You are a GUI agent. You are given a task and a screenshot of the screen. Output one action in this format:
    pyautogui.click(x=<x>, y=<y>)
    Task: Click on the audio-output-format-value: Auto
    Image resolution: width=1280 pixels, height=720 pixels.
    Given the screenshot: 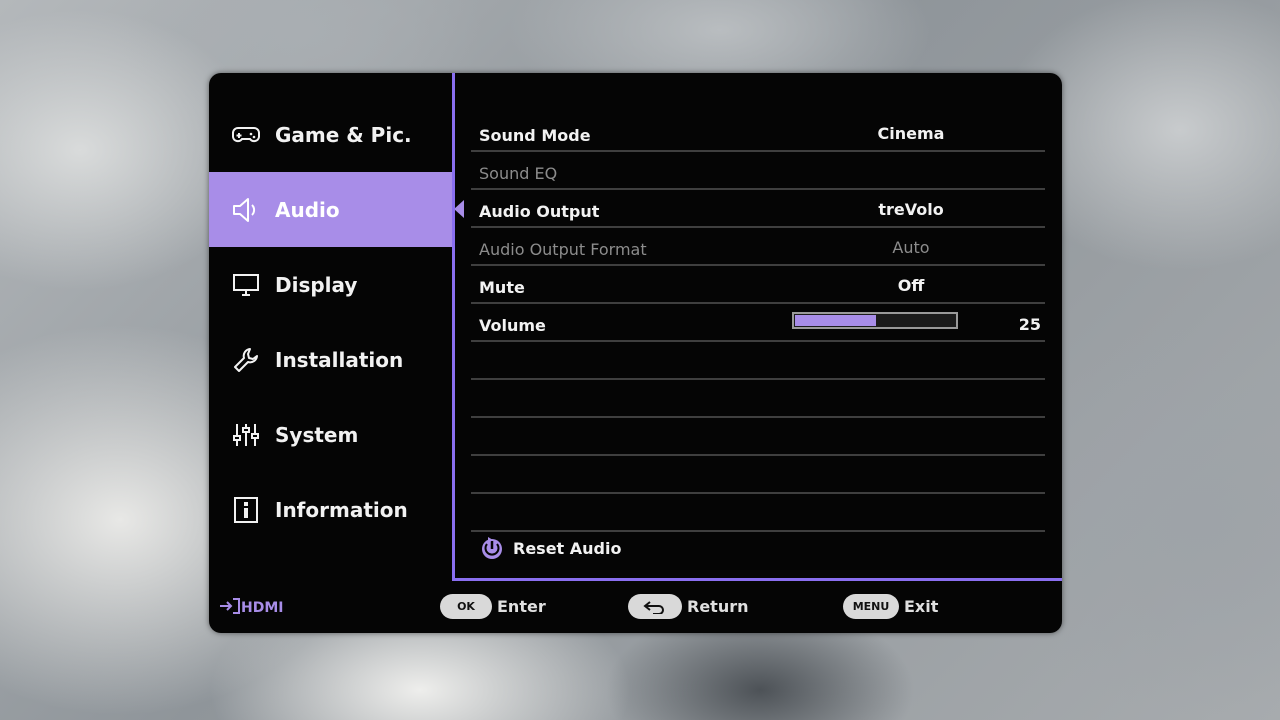 What is the action you would take?
    pyautogui.click(x=911, y=247)
    